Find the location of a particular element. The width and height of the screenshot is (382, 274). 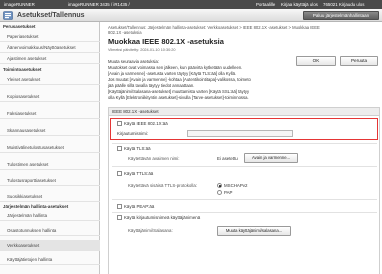

app-title: Asetukset/Tallennus is located at coordinates (51, 15).